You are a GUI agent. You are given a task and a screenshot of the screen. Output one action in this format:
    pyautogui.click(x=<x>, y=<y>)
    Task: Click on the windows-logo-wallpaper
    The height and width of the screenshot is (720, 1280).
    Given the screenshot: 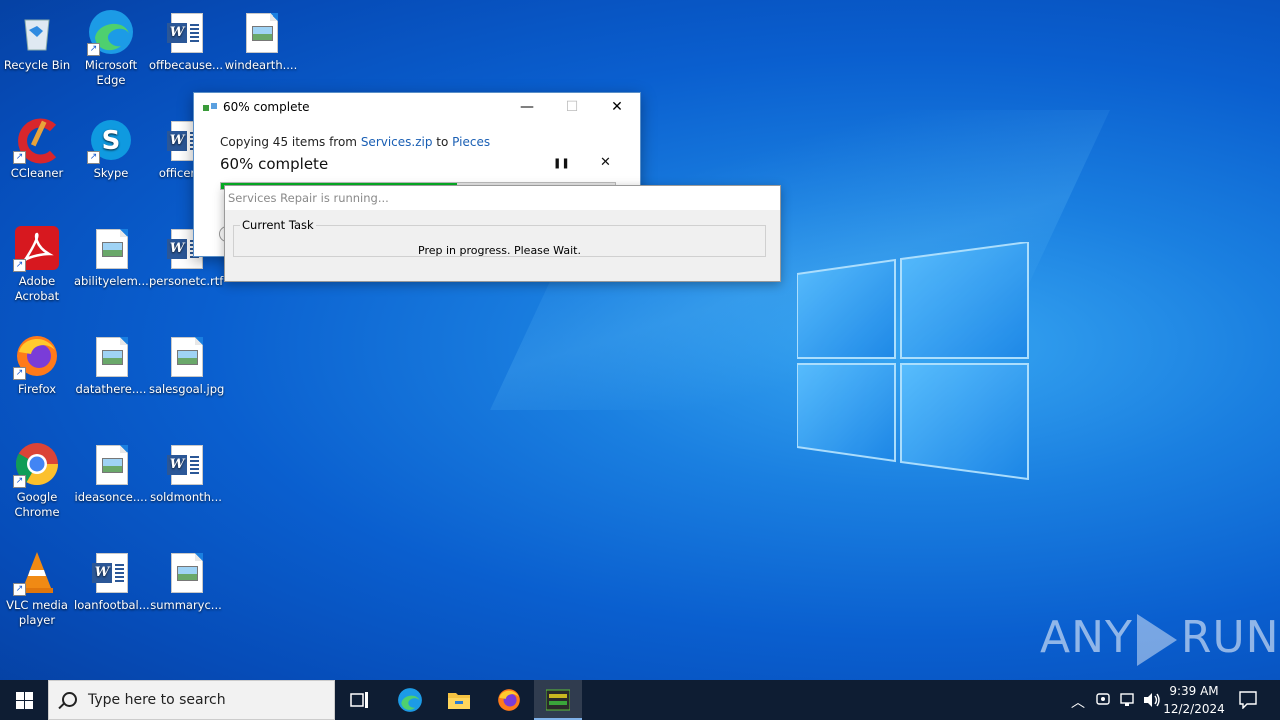 What is the action you would take?
    pyautogui.click(x=913, y=361)
    